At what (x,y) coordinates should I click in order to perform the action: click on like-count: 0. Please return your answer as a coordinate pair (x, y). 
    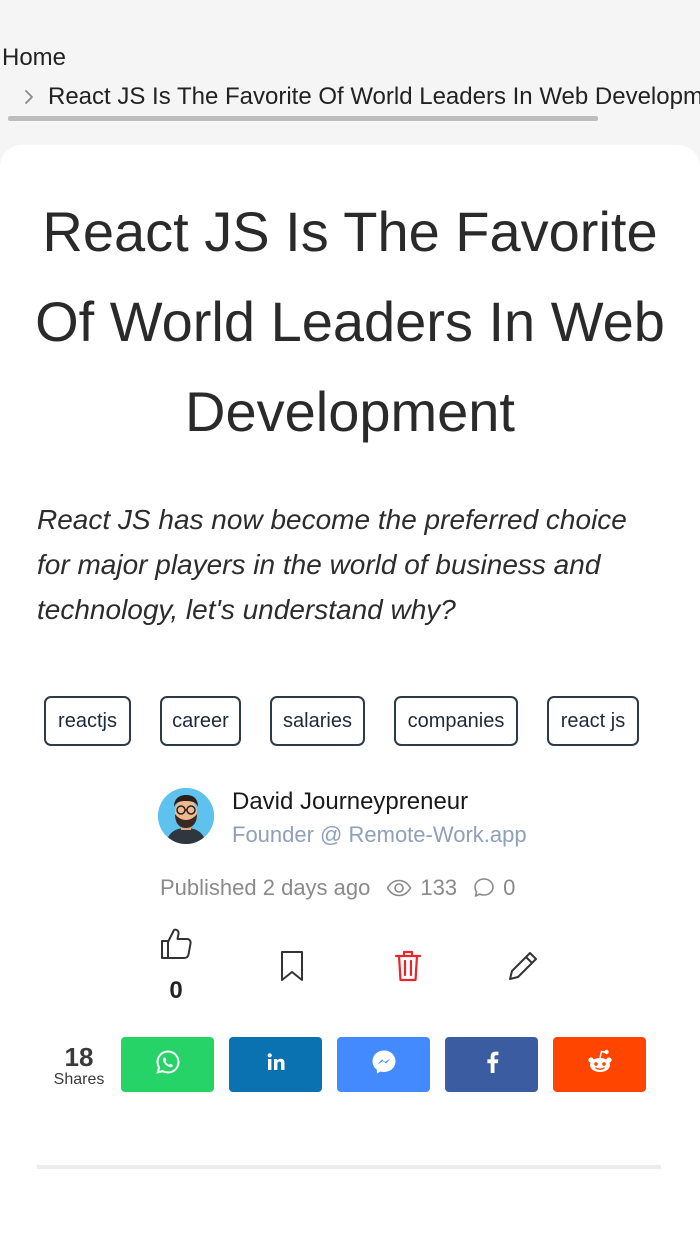
    Looking at the image, I should click on (176, 990).